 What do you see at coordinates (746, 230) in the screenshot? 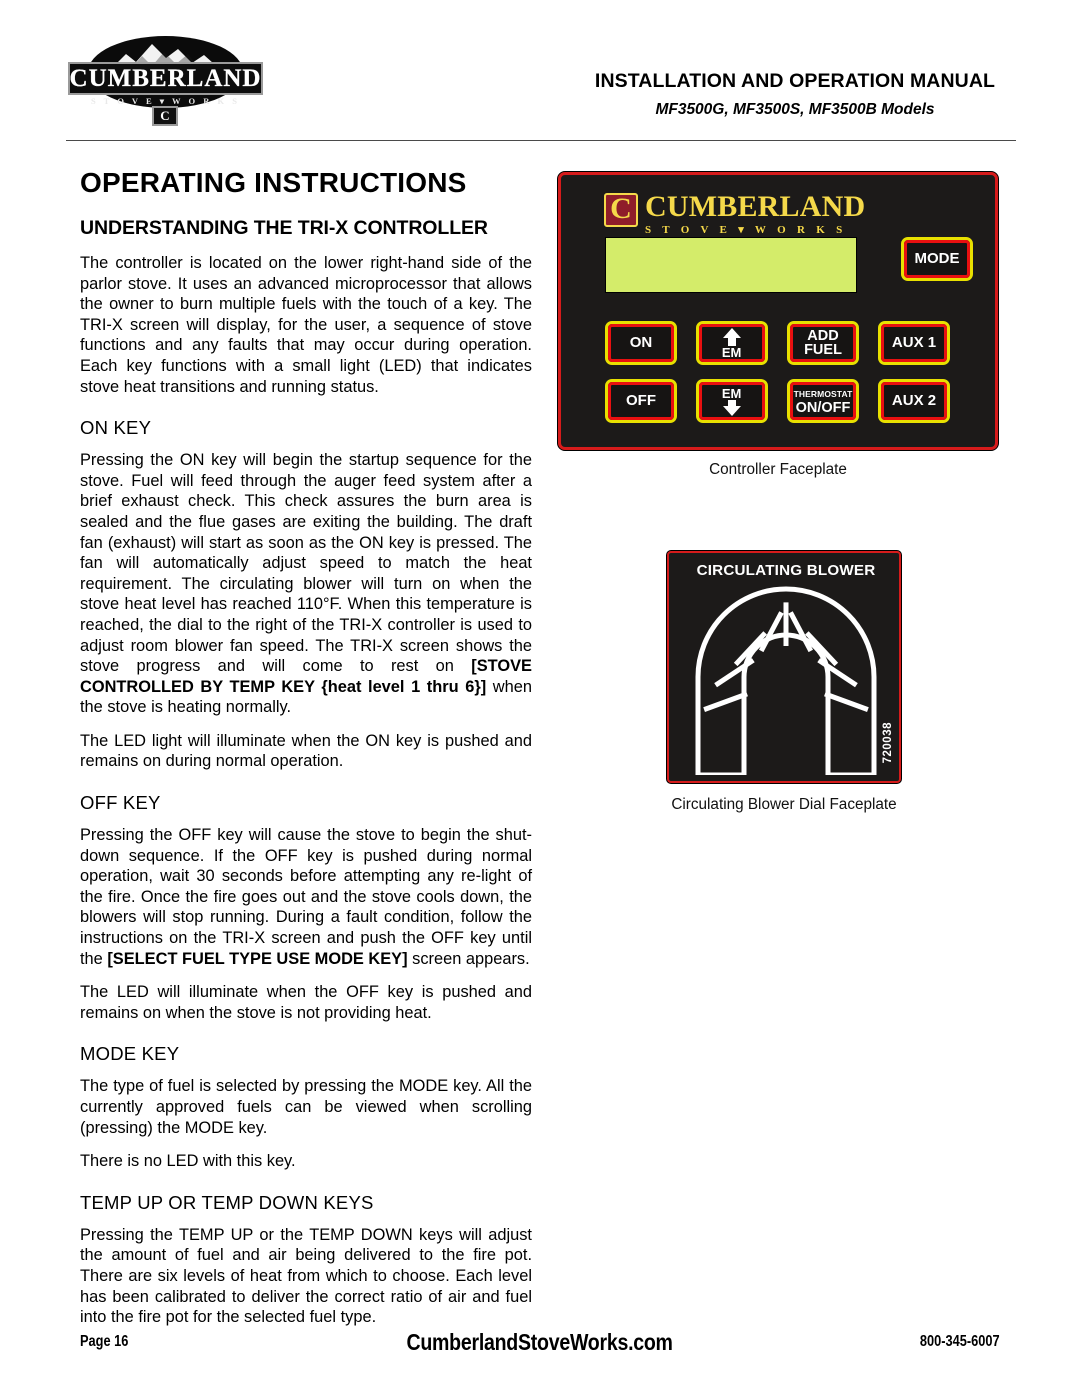
I see `faceplate-brand-tagline: S T O V E ▾ W O R K S` at bounding box center [746, 230].